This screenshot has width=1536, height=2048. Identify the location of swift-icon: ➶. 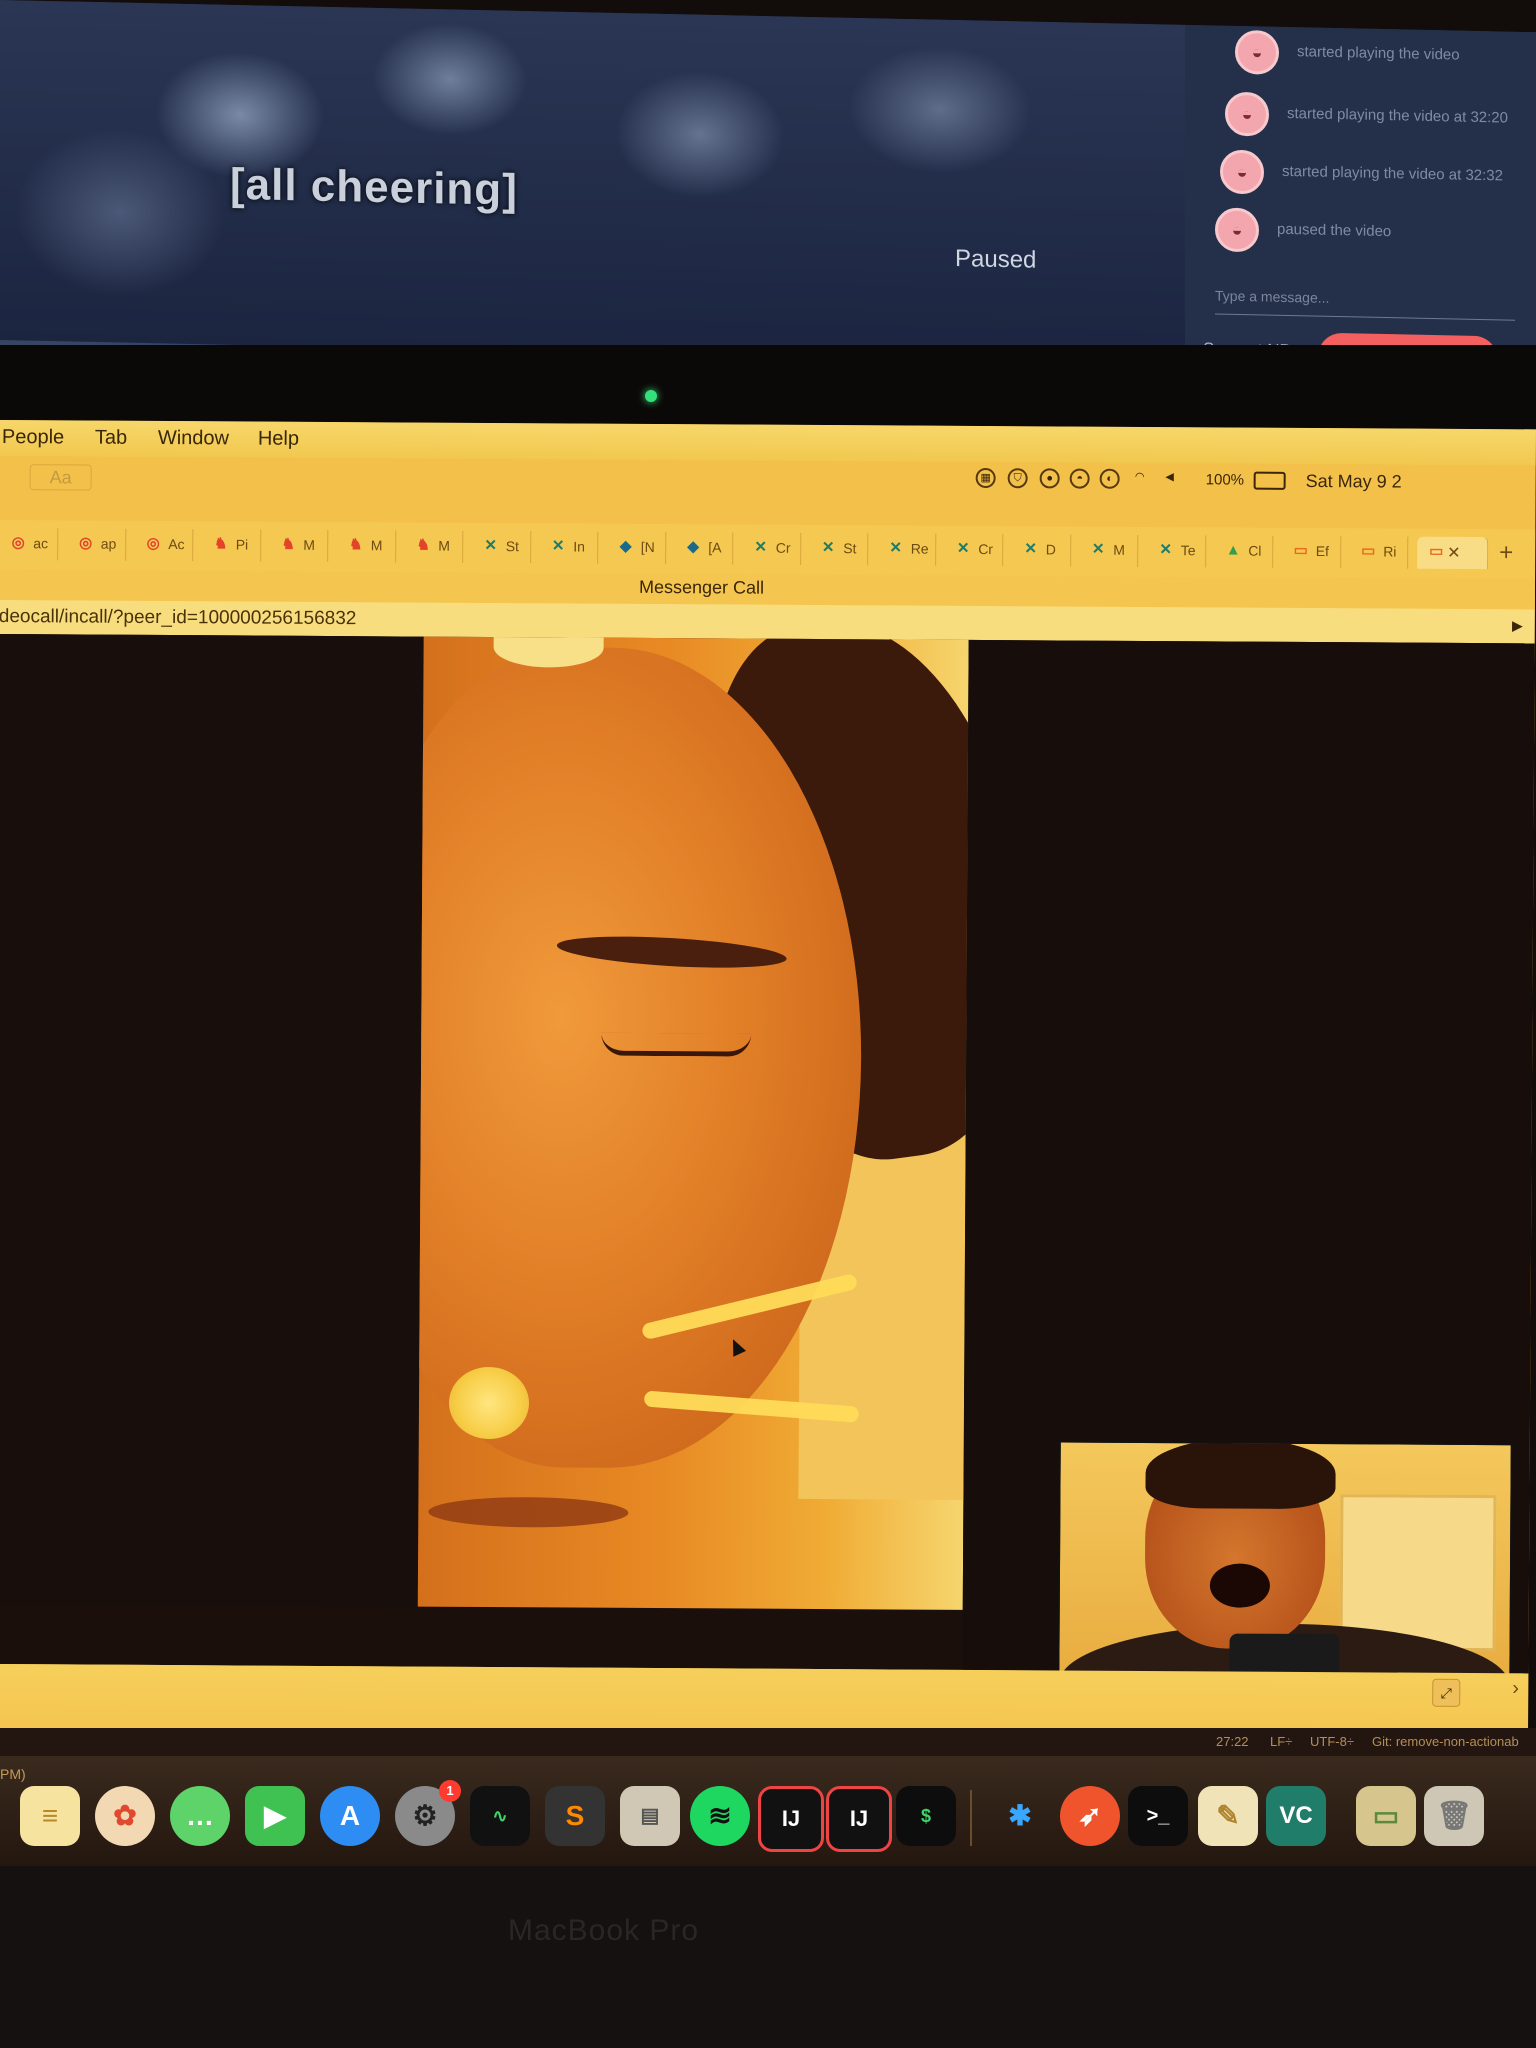
(1090, 1816).